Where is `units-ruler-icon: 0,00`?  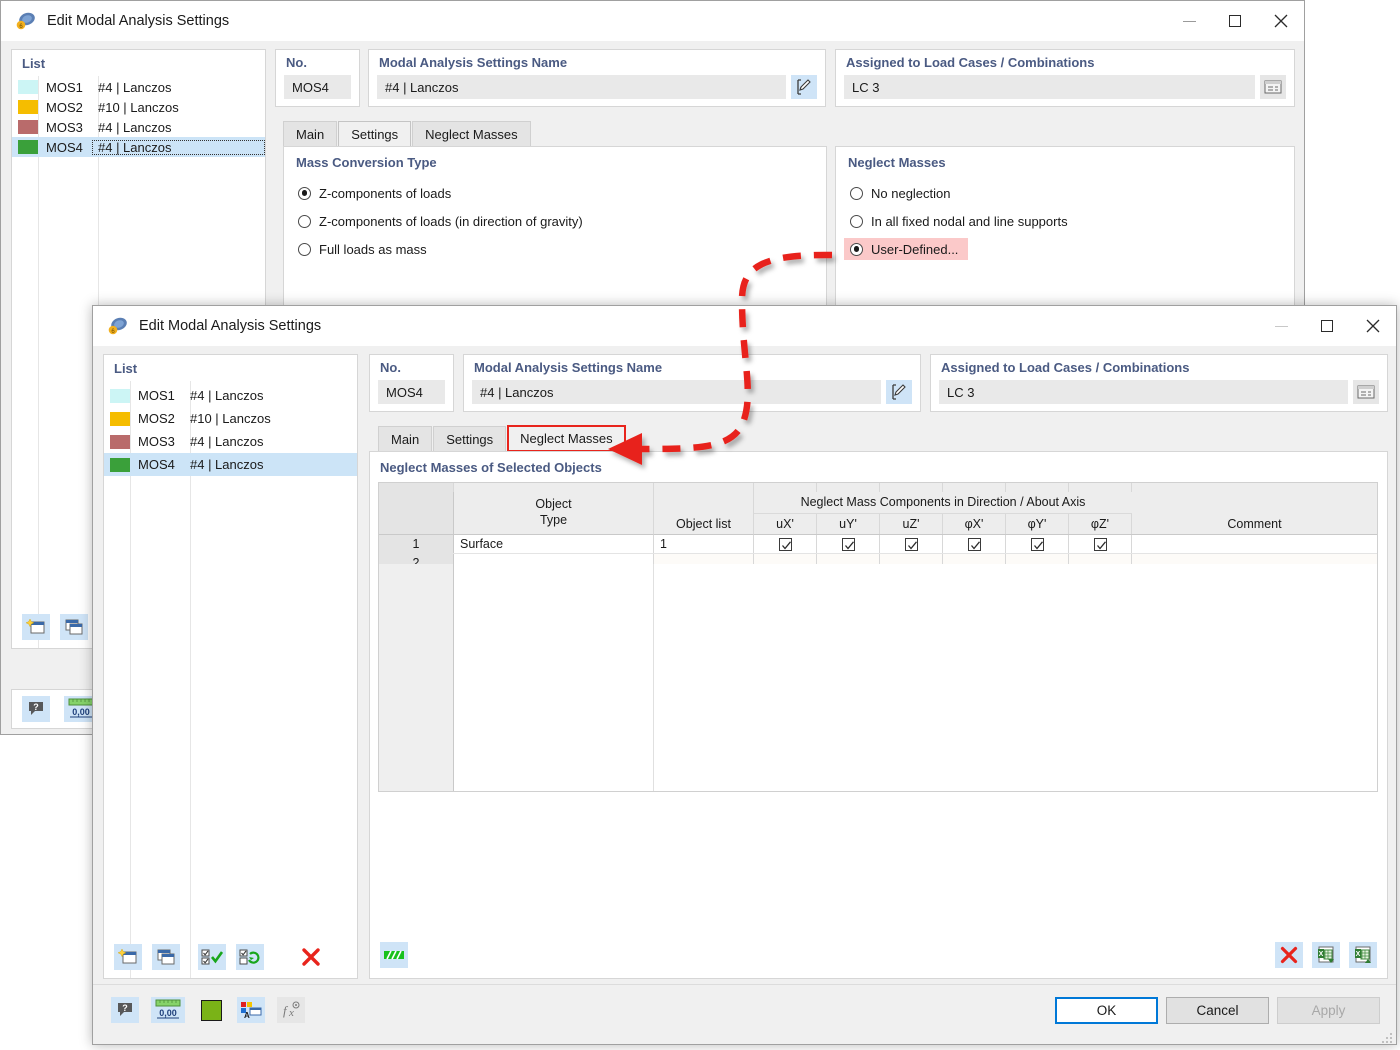
units-ruler-icon: 0,00 is located at coordinates (168, 1010).